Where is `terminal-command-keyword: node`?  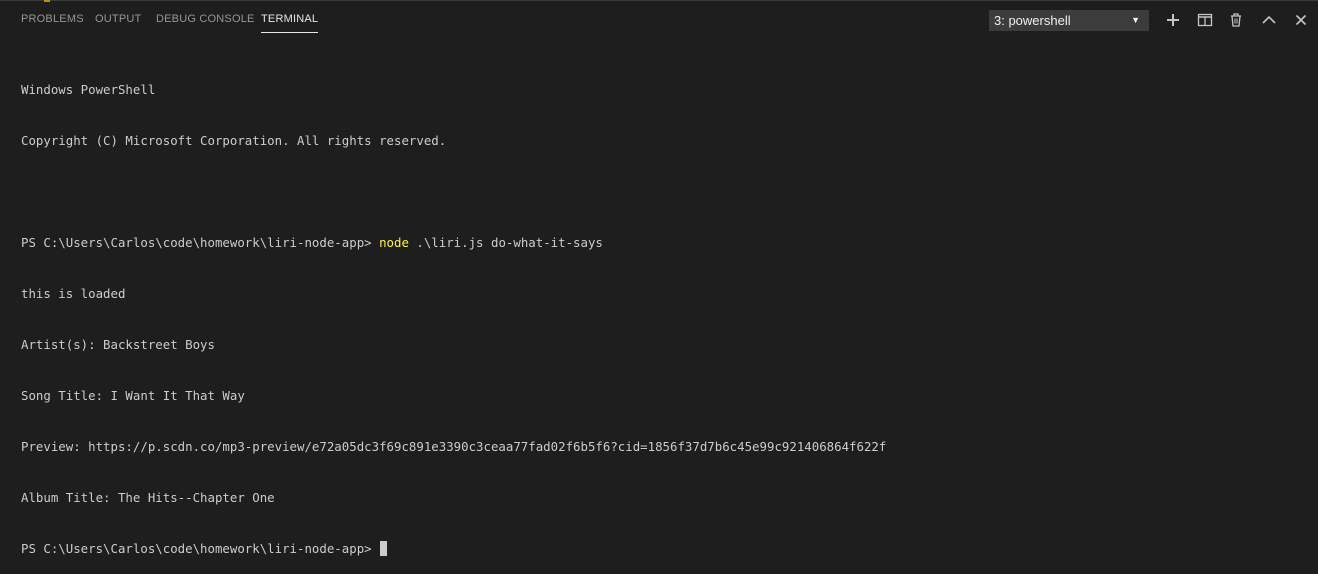
terminal-command-keyword: node is located at coordinates (394, 242).